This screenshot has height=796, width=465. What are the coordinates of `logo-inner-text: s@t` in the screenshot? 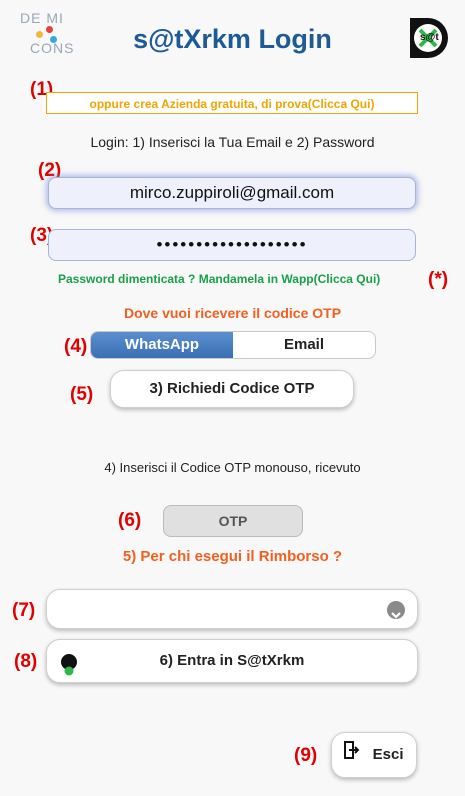 It's located at (429, 37).